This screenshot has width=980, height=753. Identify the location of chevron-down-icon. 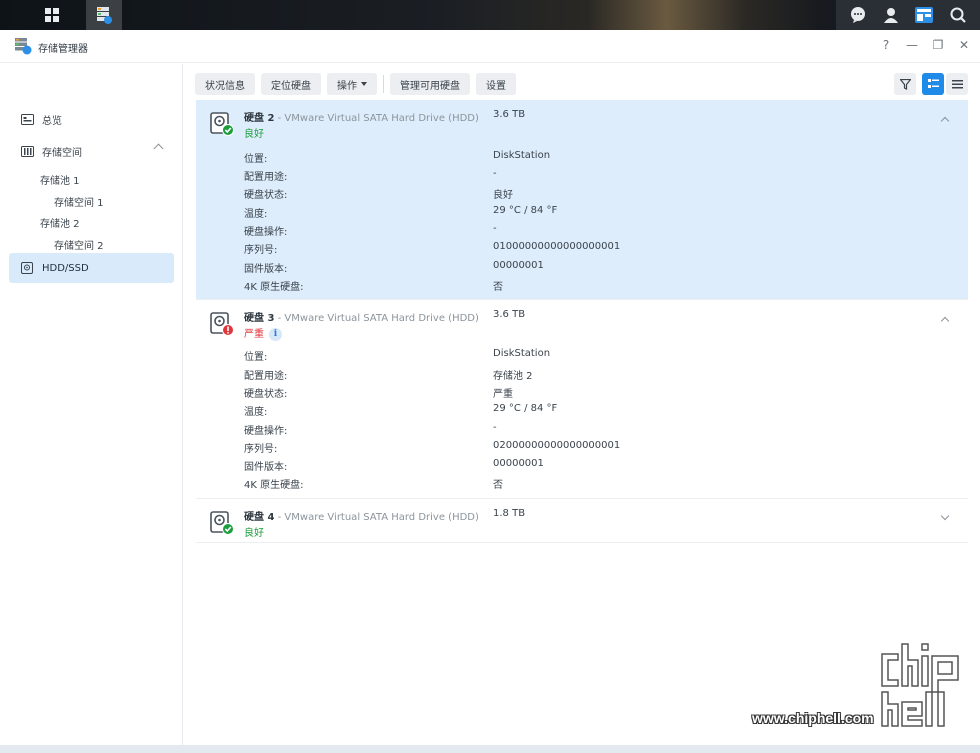
(945, 516).